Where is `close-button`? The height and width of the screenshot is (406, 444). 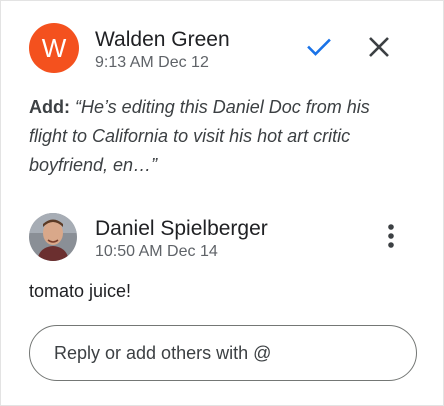 close-button is located at coordinates (379, 47).